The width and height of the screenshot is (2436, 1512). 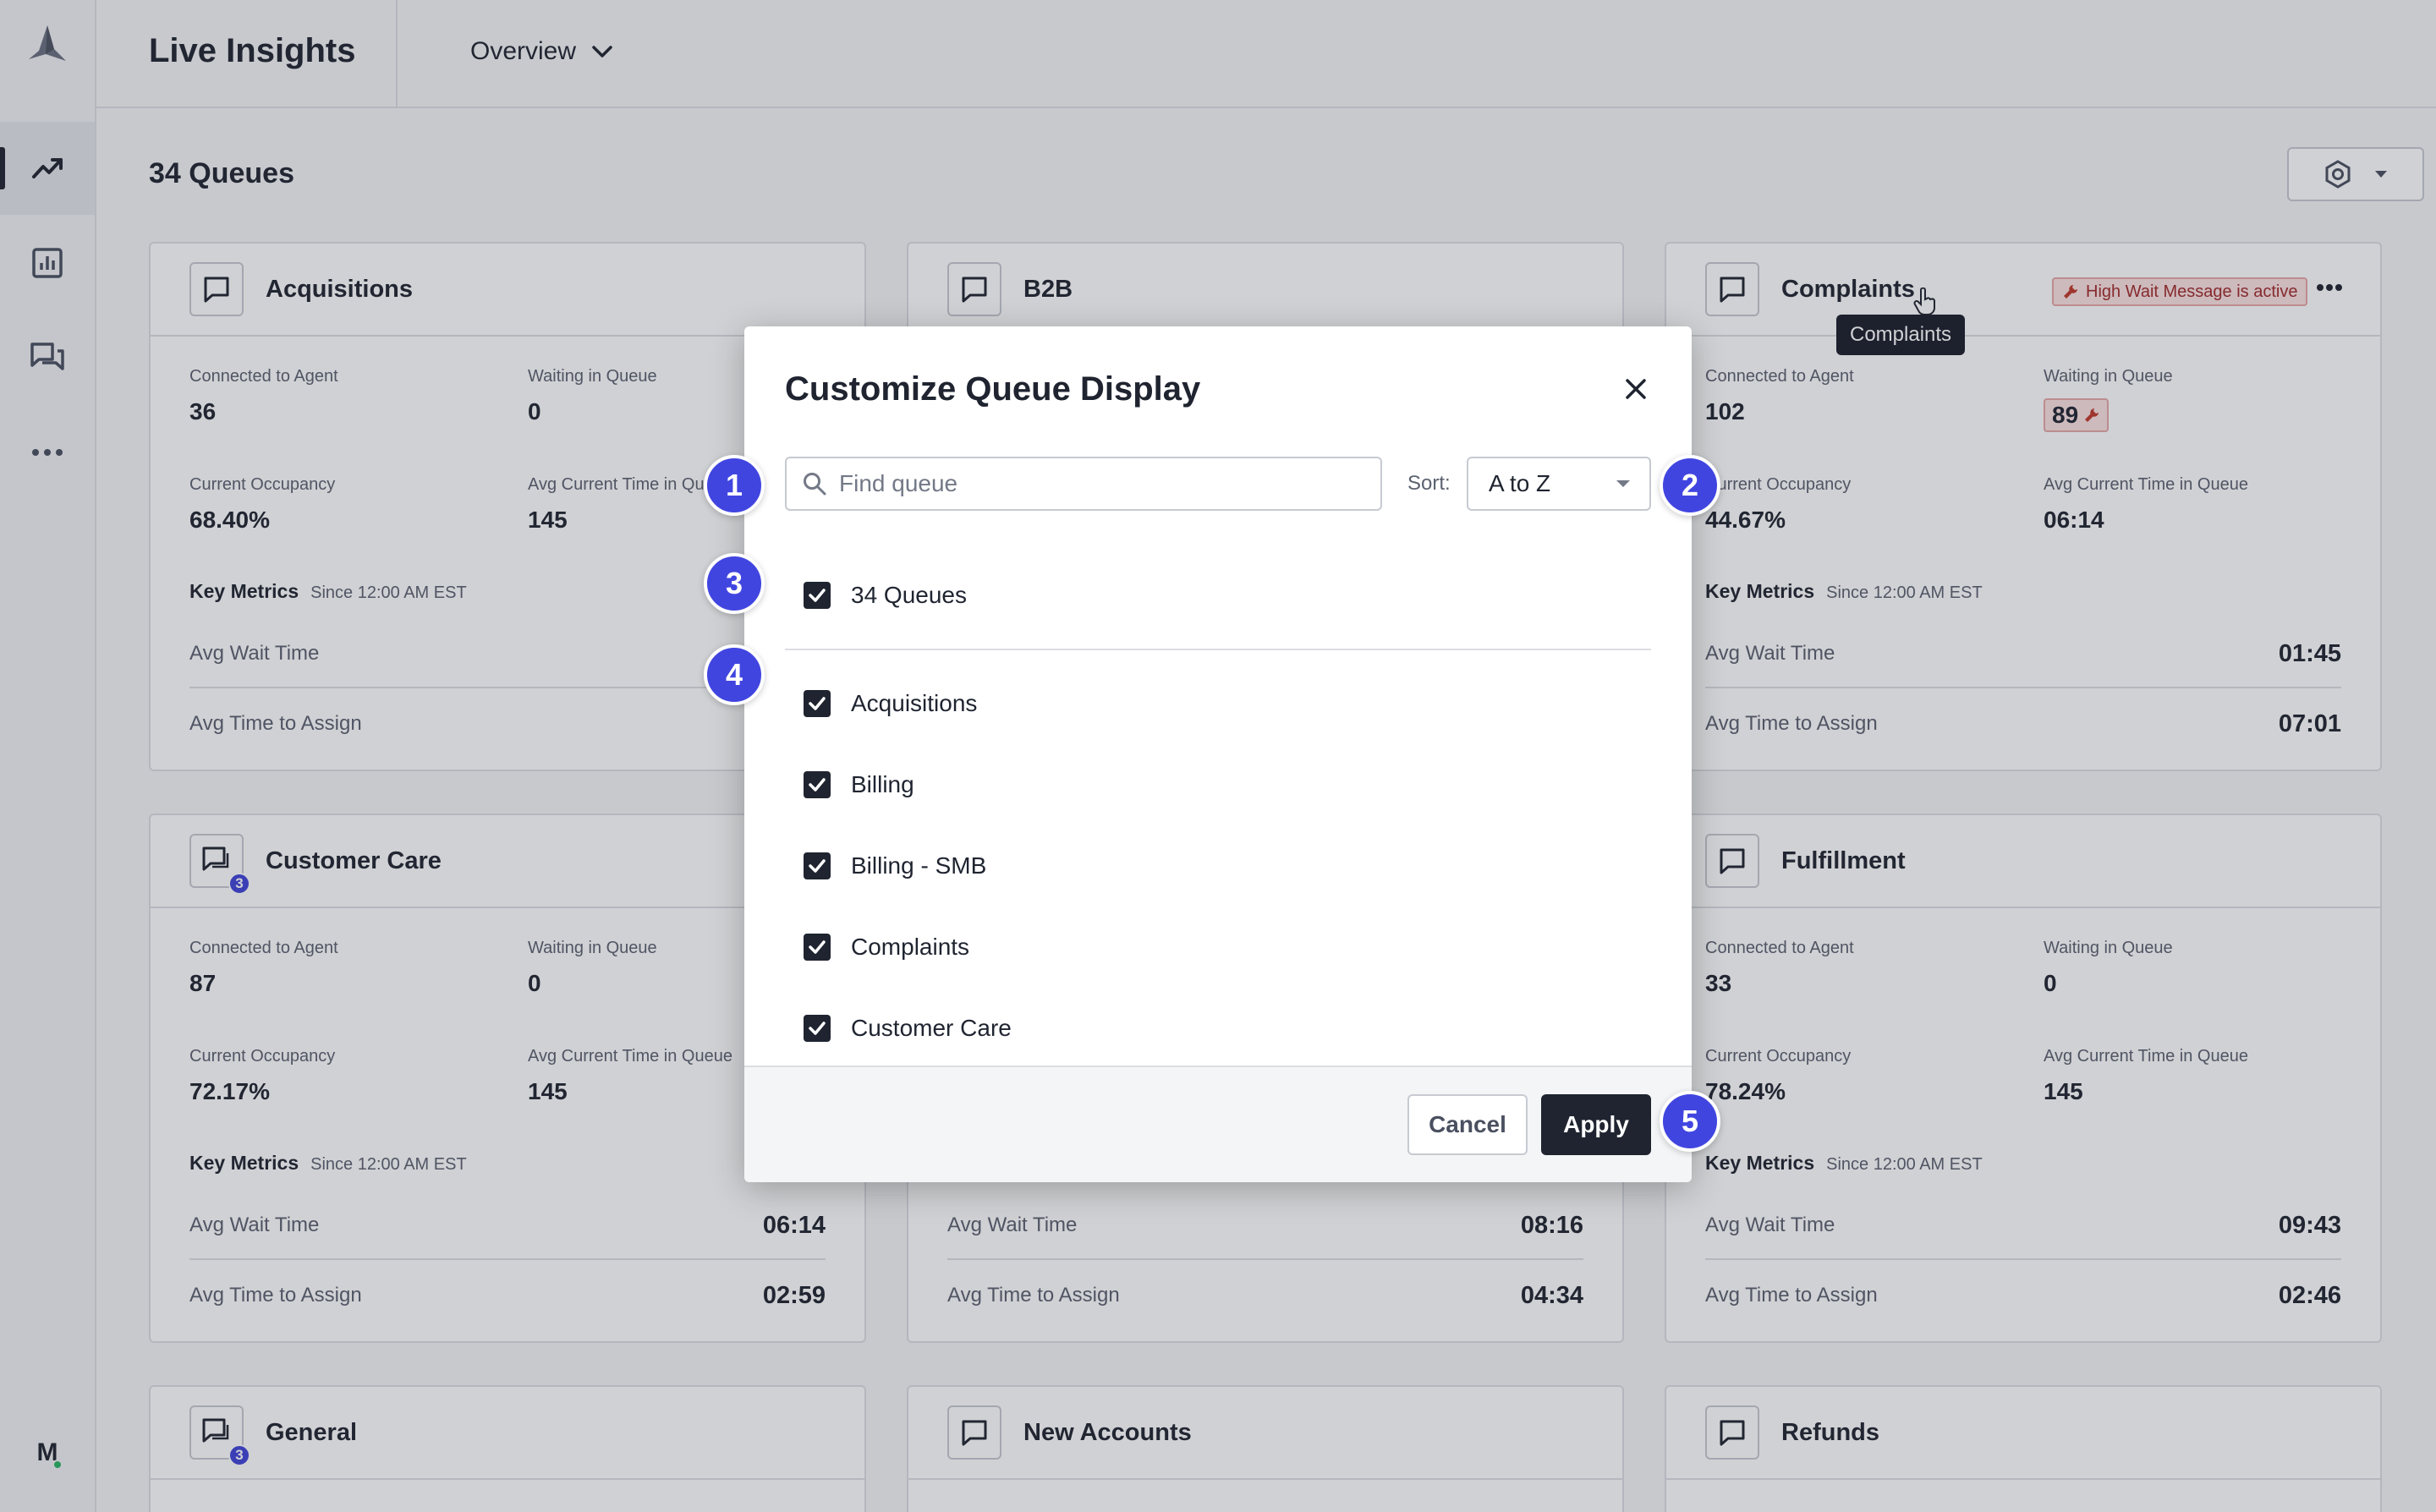 I want to click on step-marker-3: 3, so click(x=734, y=583).